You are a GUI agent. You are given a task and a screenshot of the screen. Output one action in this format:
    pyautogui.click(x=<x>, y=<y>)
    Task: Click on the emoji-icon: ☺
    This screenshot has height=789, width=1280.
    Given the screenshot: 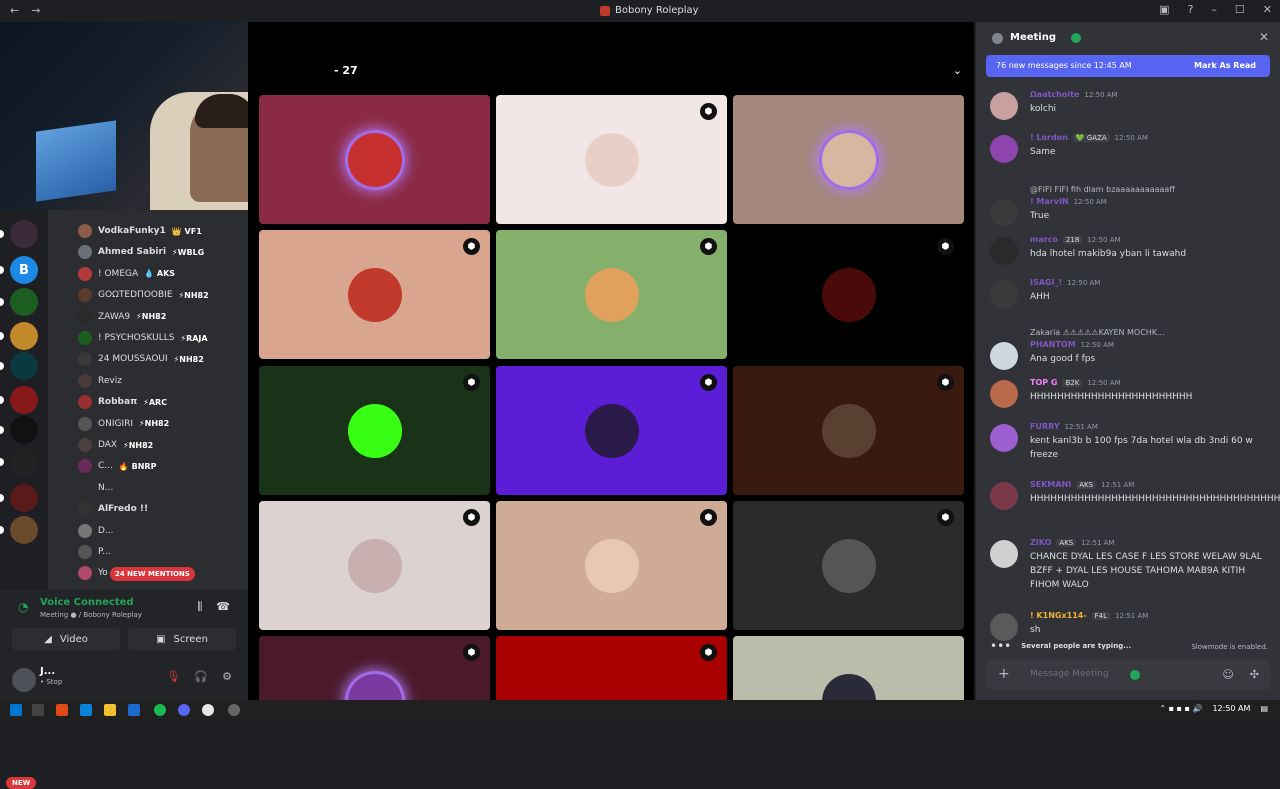 What is the action you would take?
    pyautogui.click(x=1227, y=674)
    